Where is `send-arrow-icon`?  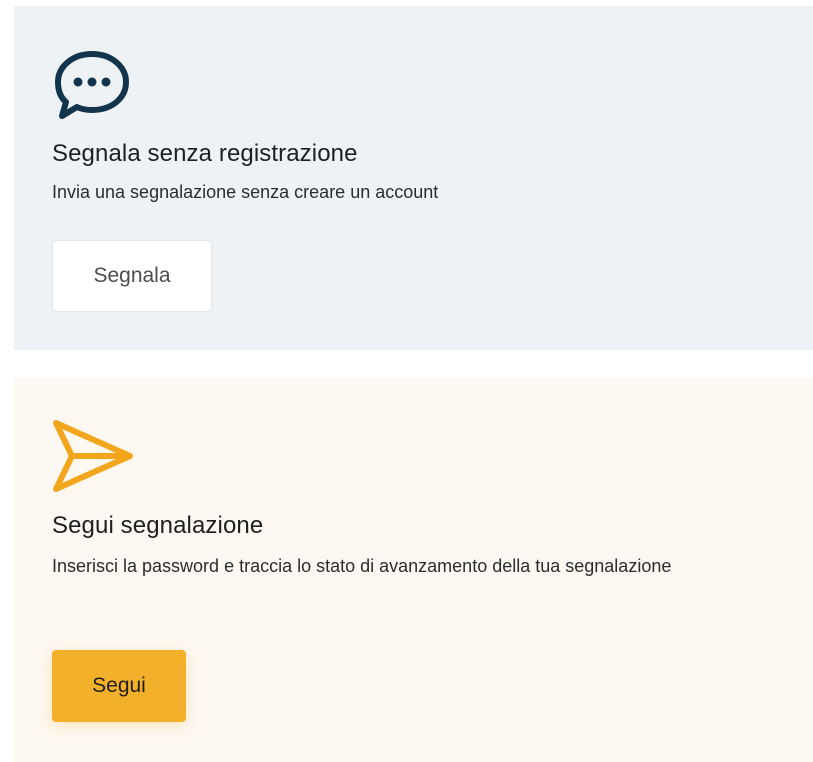 send-arrow-icon is located at coordinates (94, 458).